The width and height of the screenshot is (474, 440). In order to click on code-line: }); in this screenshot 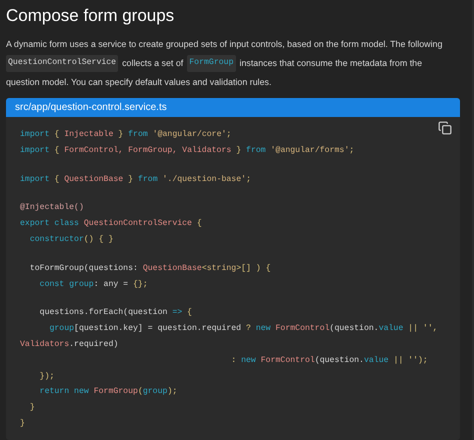, I will do `click(46, 376)`.